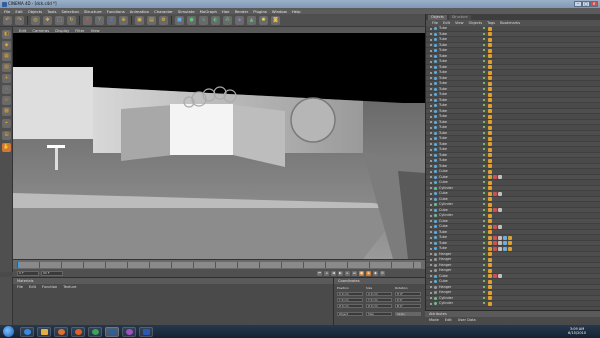 This screenshot has width=600, height=338. What do you see at coordinates (513, 304) in the screenshot?
I see `object-row: Cylinder` at bounding box center [513, 304].